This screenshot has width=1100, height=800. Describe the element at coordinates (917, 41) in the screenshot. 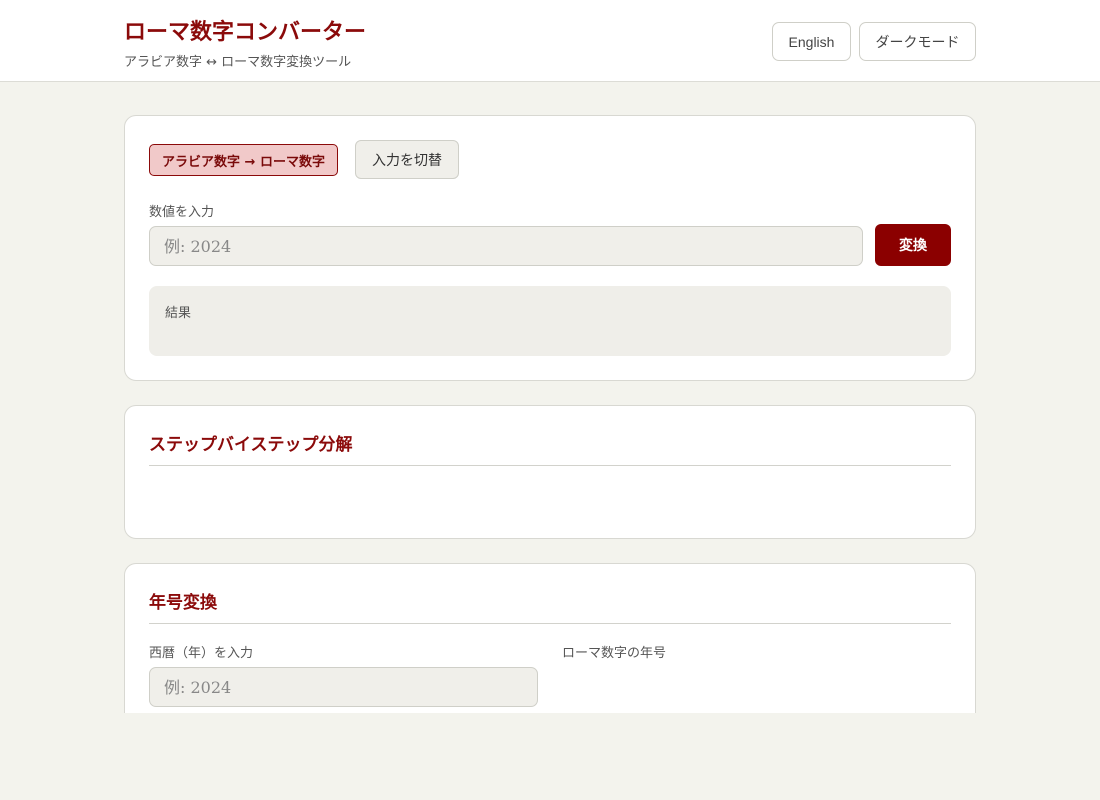

I see `dark-mode-button: ダークモード` at that location.